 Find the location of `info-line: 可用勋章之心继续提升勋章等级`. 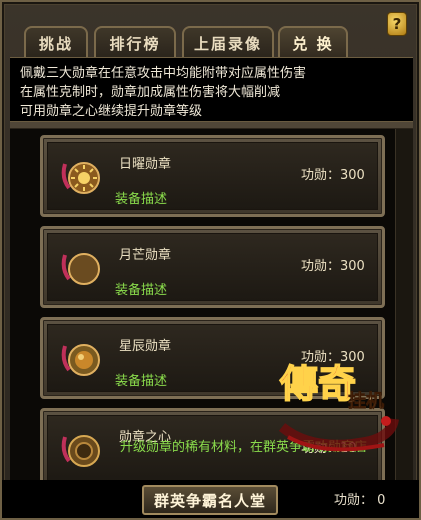

info-line: 可用勋章之心继续提升勋章等级 is located at coordinates (111, 111).